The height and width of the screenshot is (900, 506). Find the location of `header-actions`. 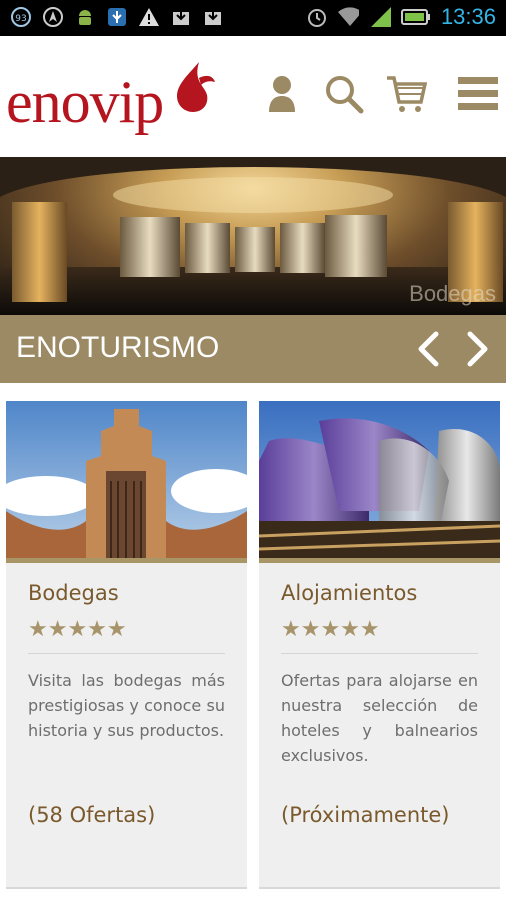

header-actions is located at coordinates (380, 94).